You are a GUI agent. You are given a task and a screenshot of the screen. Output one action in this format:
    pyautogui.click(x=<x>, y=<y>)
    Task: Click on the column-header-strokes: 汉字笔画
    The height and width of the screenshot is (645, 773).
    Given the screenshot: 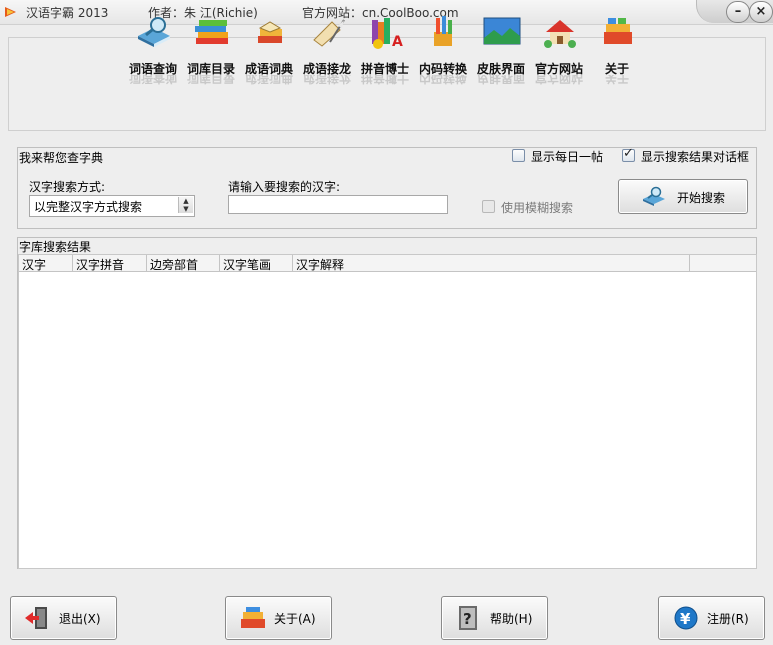 What is the action you would take?
    pyautogui.click(x=256, y=263)
    